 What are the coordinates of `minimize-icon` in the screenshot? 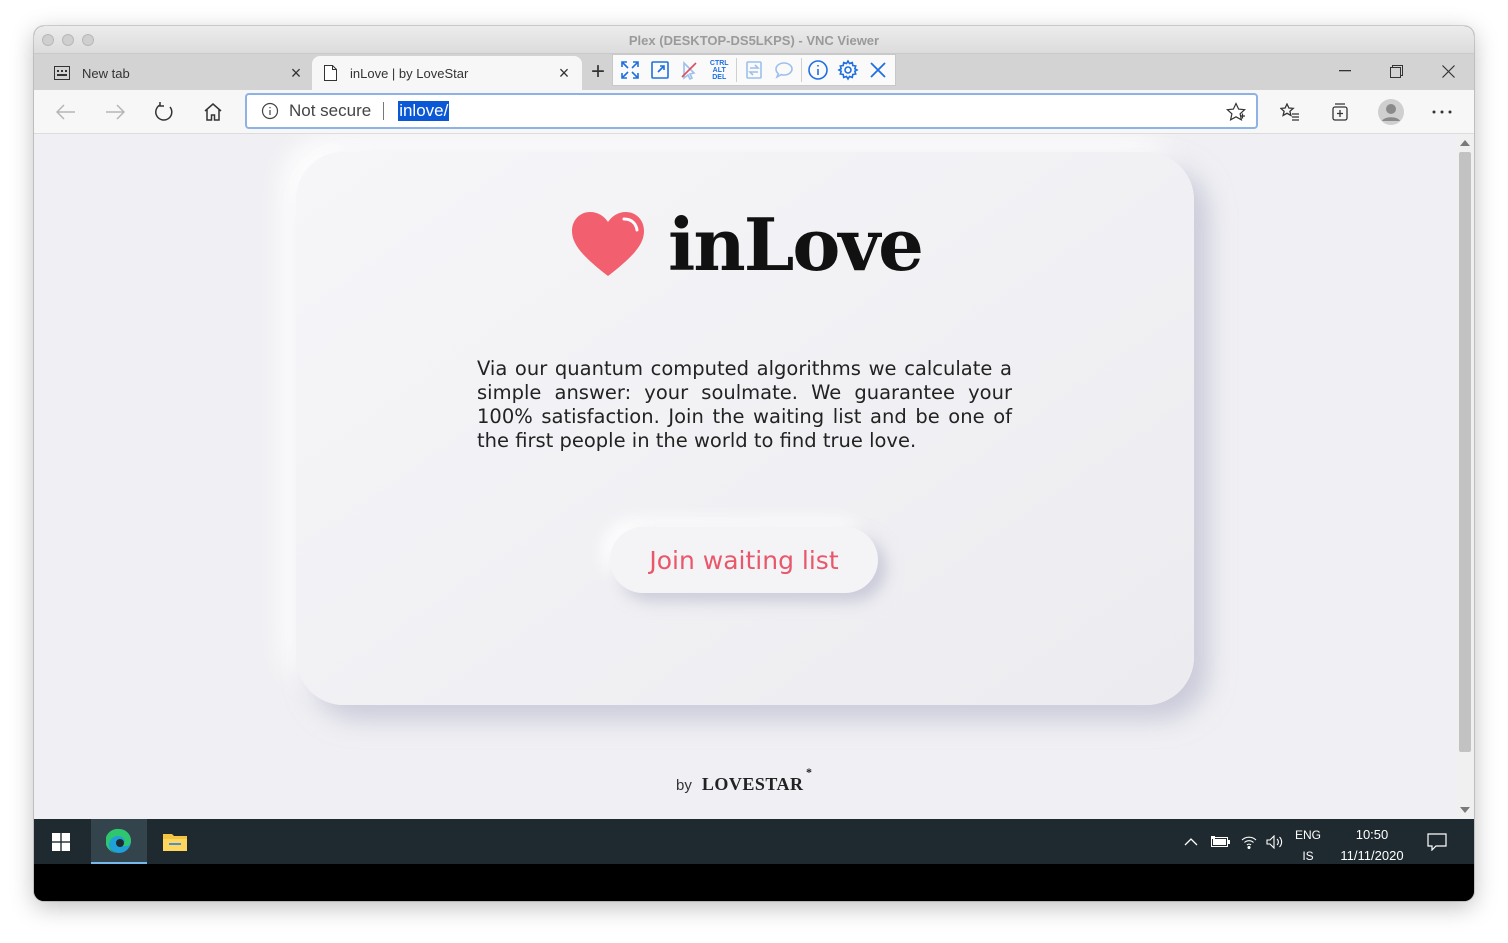 It's located at (1345, 71).